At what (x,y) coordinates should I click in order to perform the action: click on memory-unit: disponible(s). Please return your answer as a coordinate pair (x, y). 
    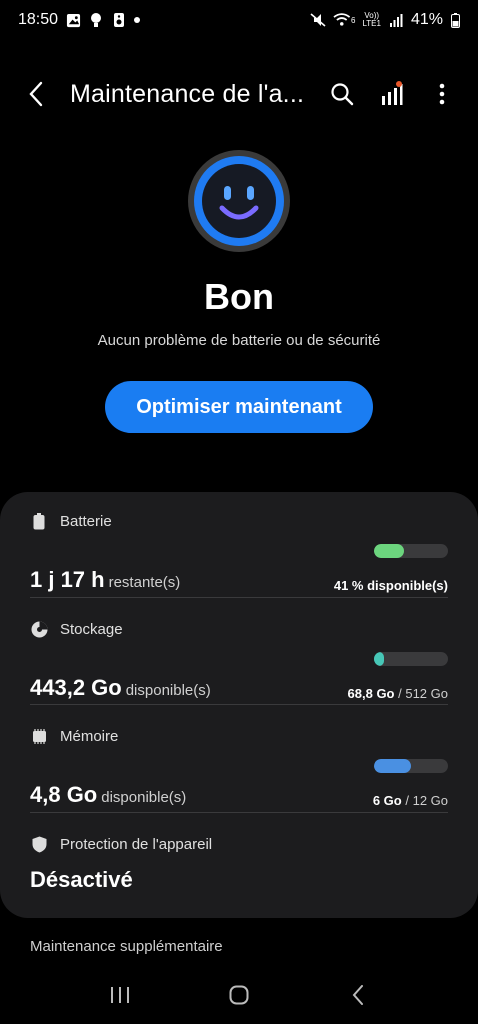
    Looking at the image, I should click on (144, 797).